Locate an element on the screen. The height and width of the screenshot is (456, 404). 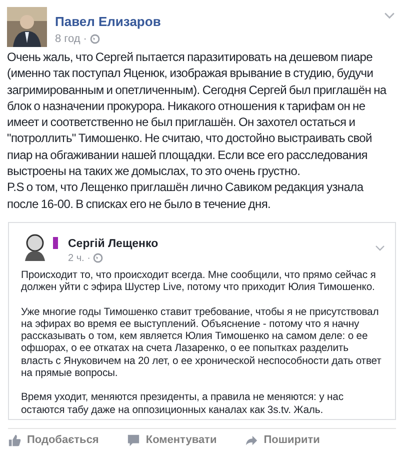
comment-button: Коментувати is located at coordinates (171, 440).